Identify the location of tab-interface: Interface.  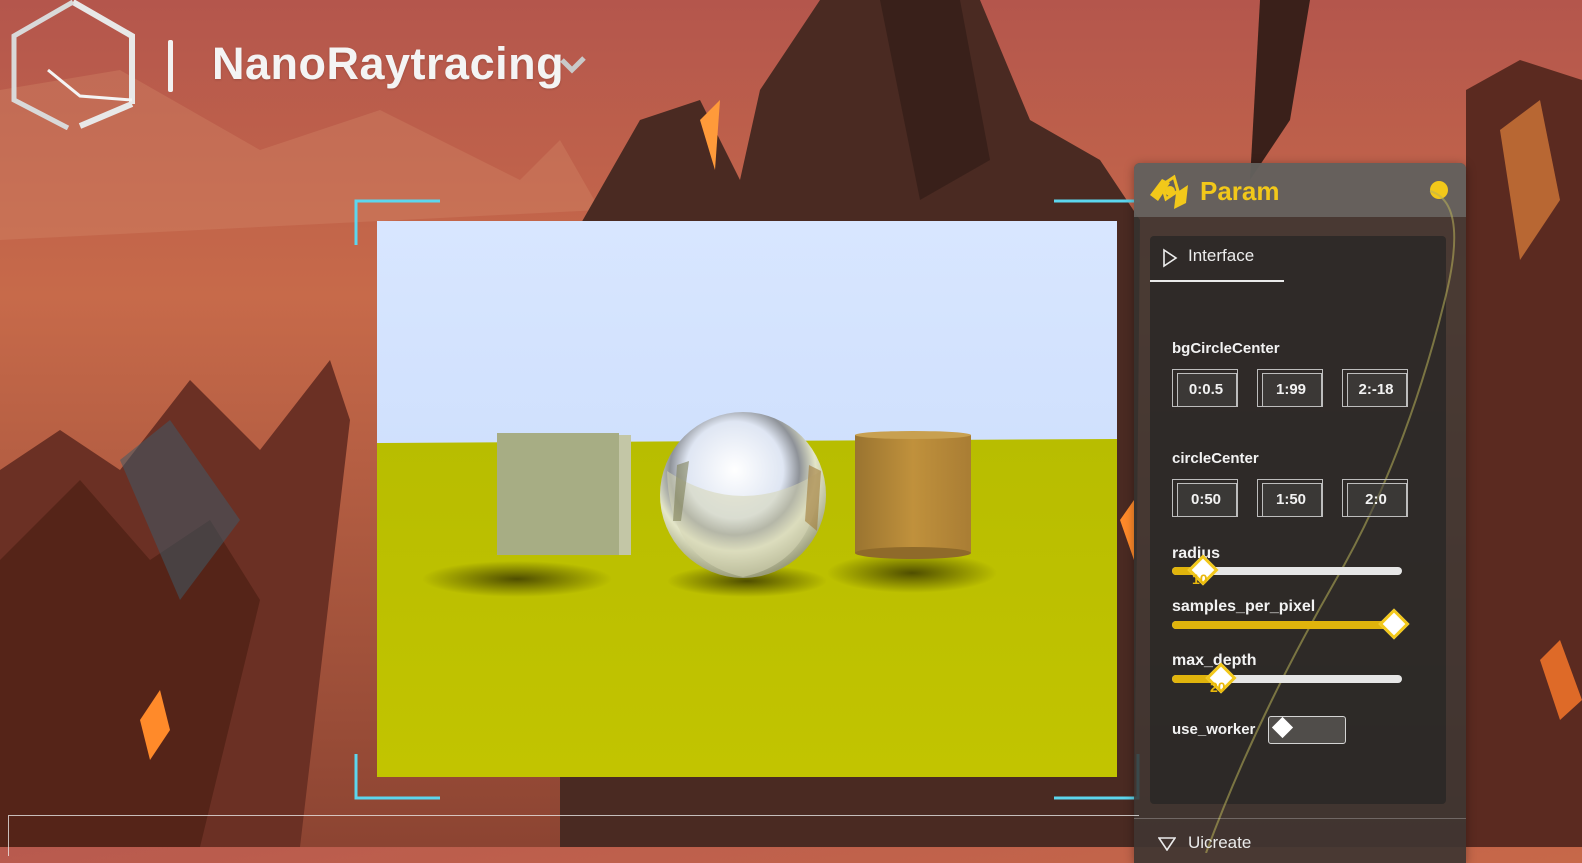
(1217, 259).